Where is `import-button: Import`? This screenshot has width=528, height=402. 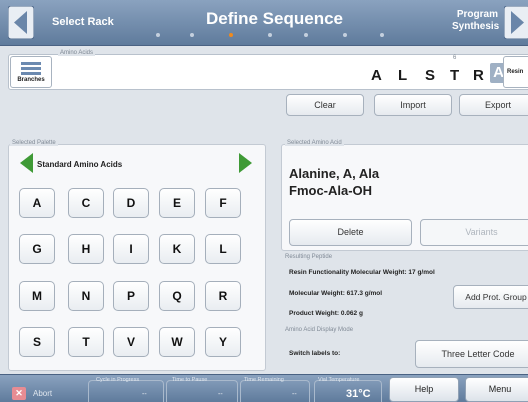
import-button: Import is located at coordinates (413, 105).